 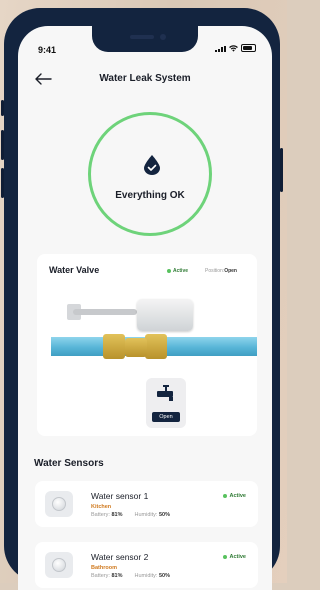 I want to click on volume-down-button, so click(x=2, y=183).